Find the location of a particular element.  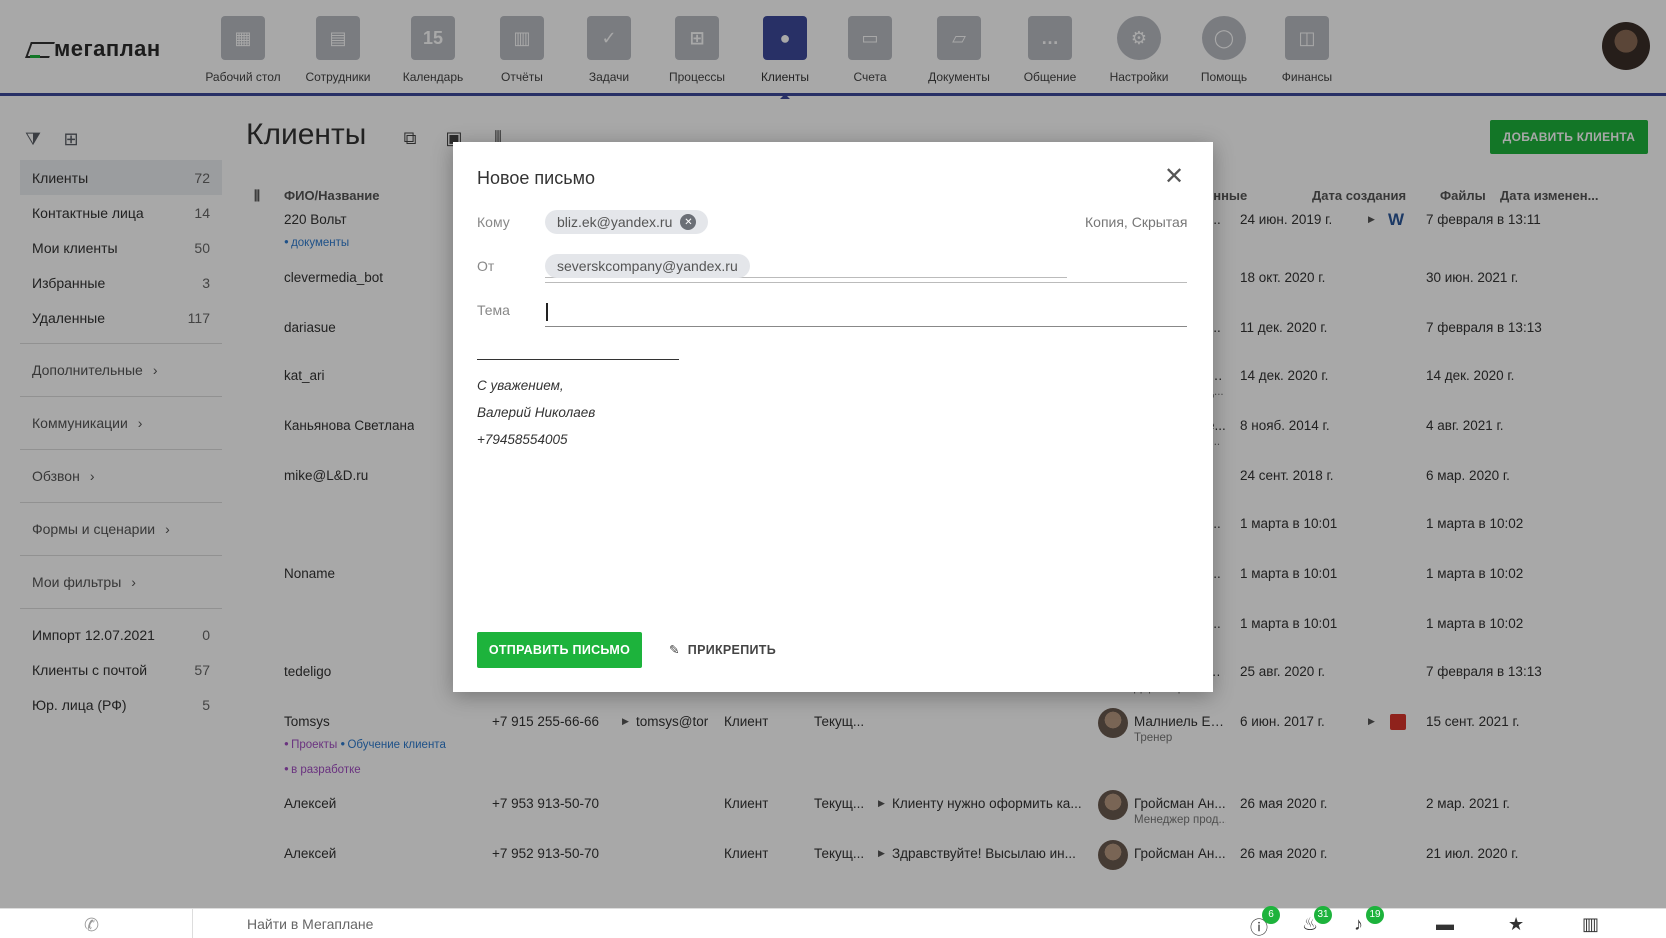

attach-label: ПРИКРЕПИТЬ is located at coordinates (731, 649).